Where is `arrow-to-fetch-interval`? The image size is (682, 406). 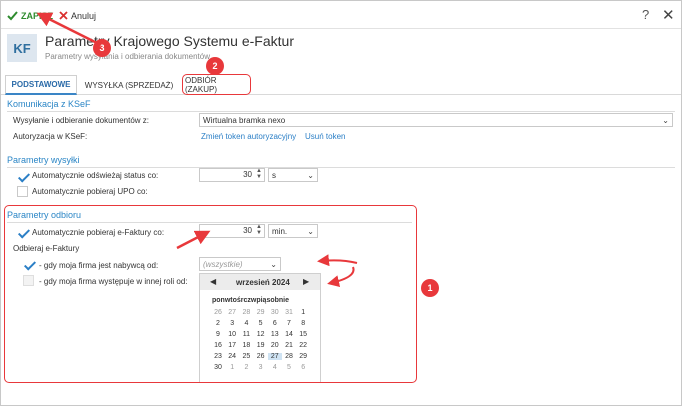 arrow-to-fetch-interval is located at coordinates (193, 240).